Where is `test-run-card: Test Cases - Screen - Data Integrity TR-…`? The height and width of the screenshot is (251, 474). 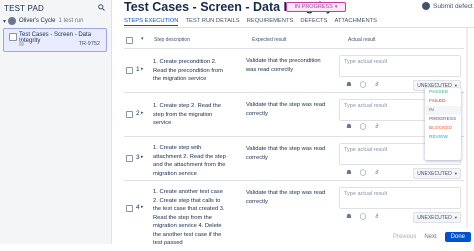
test-run-card: Test Cases - Screen - Data Integrity TR-… is located at coordinates (55, 40).